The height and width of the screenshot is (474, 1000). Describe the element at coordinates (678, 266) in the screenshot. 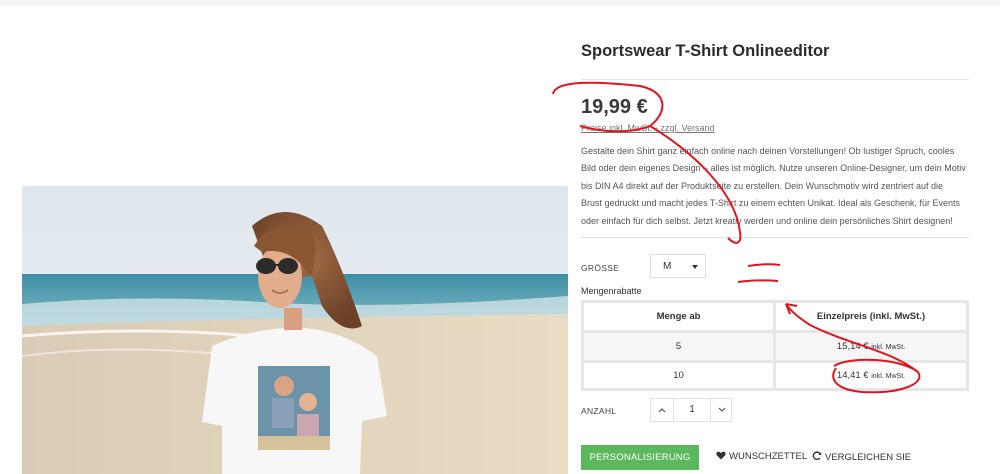

I see `size-select: M` at that location.